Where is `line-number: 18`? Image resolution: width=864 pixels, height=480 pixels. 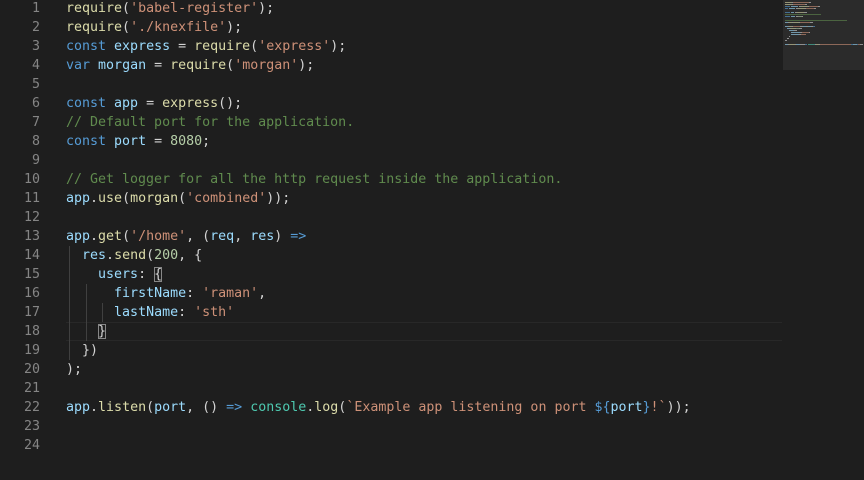 line-number: 18 is located at coordinates (31, 331).